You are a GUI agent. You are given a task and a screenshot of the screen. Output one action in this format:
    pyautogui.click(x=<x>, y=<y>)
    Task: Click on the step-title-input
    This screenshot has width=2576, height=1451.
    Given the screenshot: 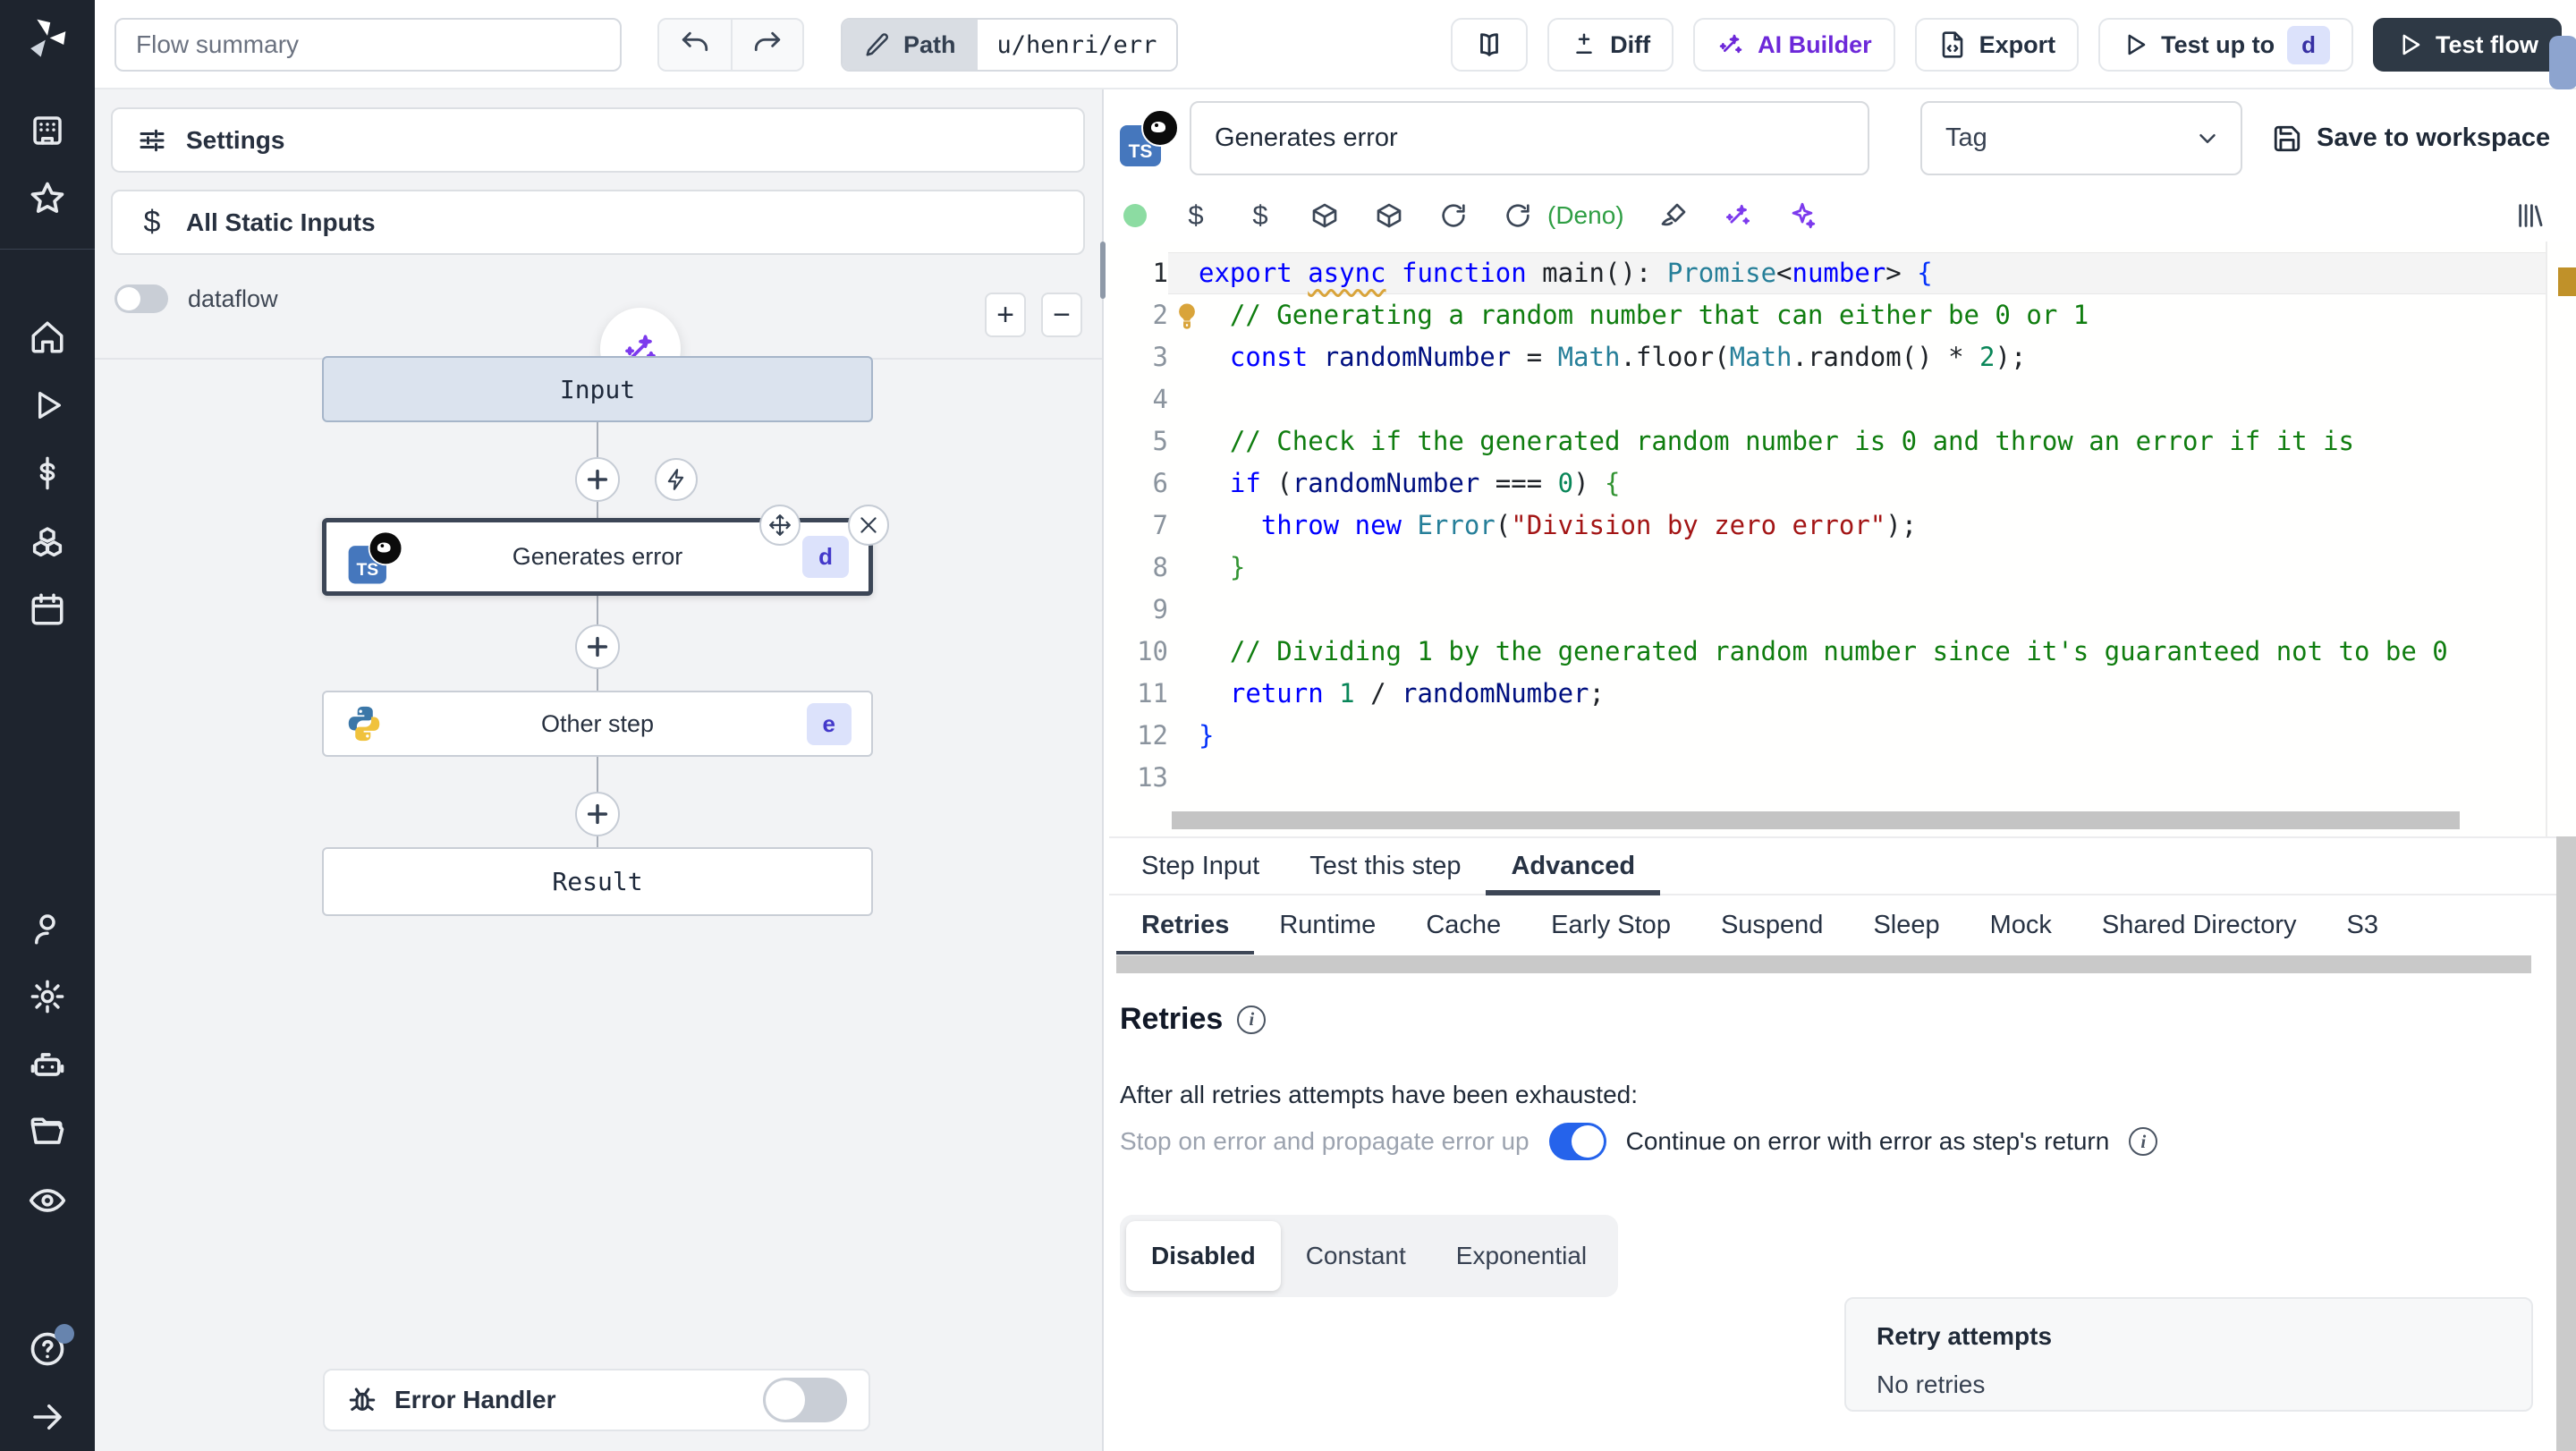 What is the action you would take?
    pyautogui.click(x=1529, y=138)
    